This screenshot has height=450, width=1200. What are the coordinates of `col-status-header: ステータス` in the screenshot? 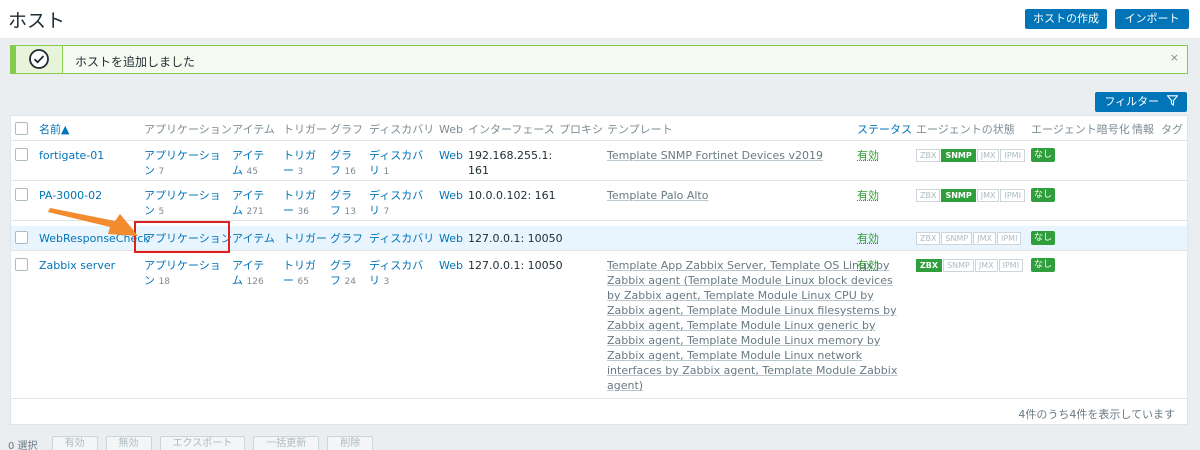 It's located at (884, 129).